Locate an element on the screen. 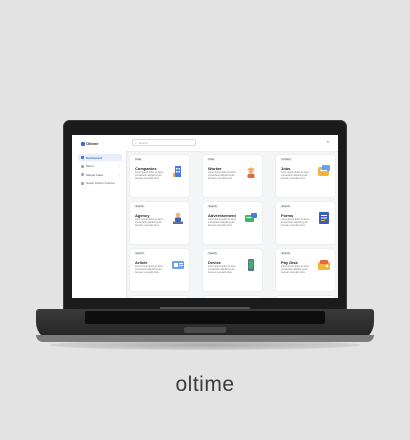  laptop-trackpad is located at coordinates (205, 330).